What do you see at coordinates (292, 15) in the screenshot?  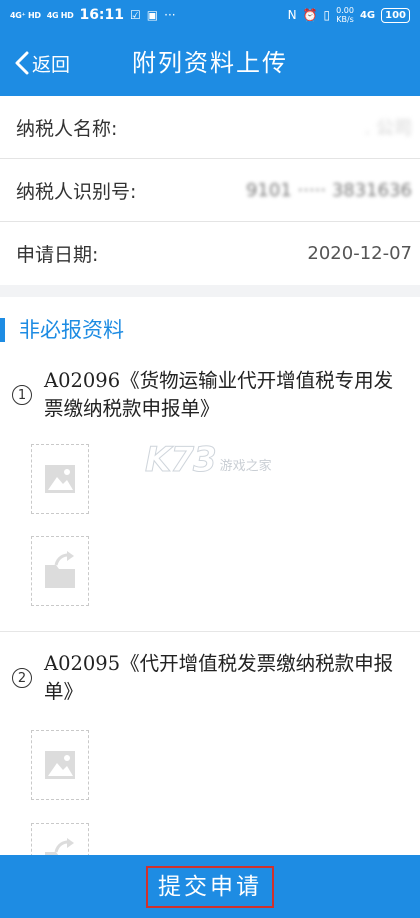 I see `nfc-icon: N` at bounding box center [292, 15].